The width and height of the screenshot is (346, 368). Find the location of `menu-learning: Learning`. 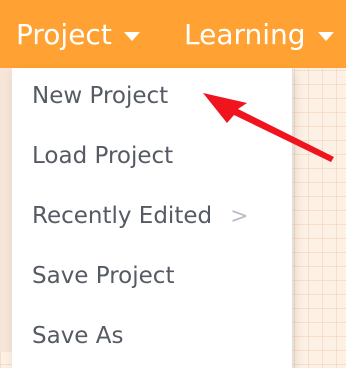

menu-learning: Learning is located at coordinates (259, 34).